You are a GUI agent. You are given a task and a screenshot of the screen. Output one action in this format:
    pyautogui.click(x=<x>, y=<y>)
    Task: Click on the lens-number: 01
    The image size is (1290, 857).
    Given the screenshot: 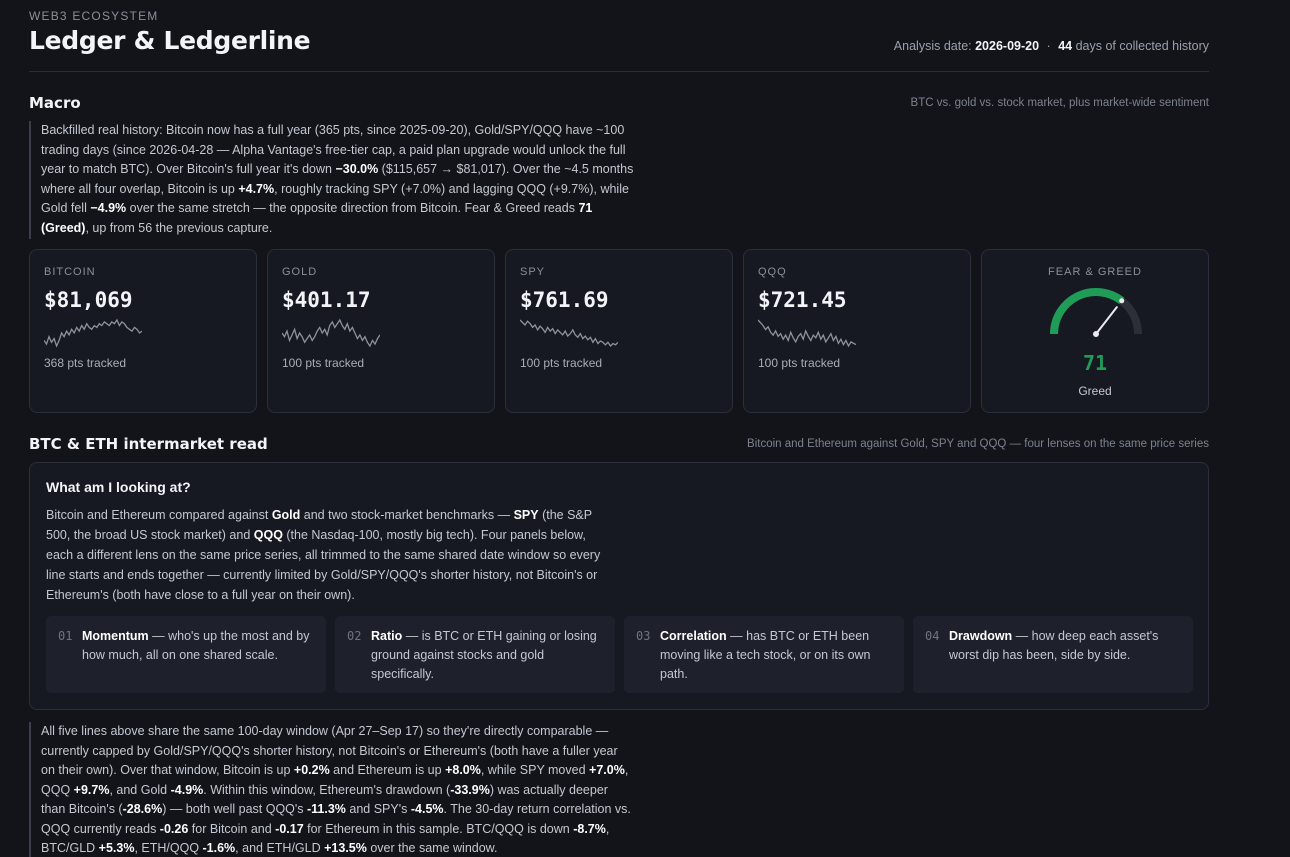 What is the action you would take?
    pyautogui.click(x=65, y=636)
    